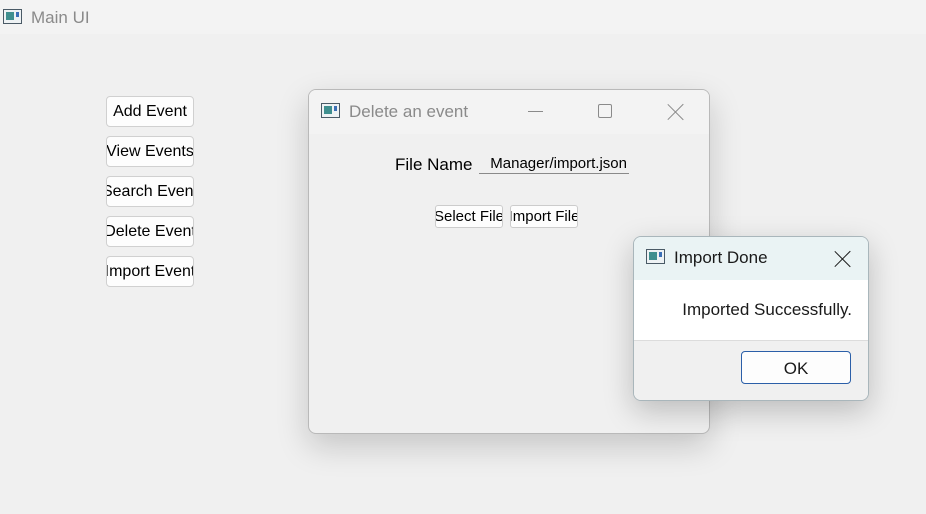  I want to click on view-events-label: View Events, so click(150, 151).